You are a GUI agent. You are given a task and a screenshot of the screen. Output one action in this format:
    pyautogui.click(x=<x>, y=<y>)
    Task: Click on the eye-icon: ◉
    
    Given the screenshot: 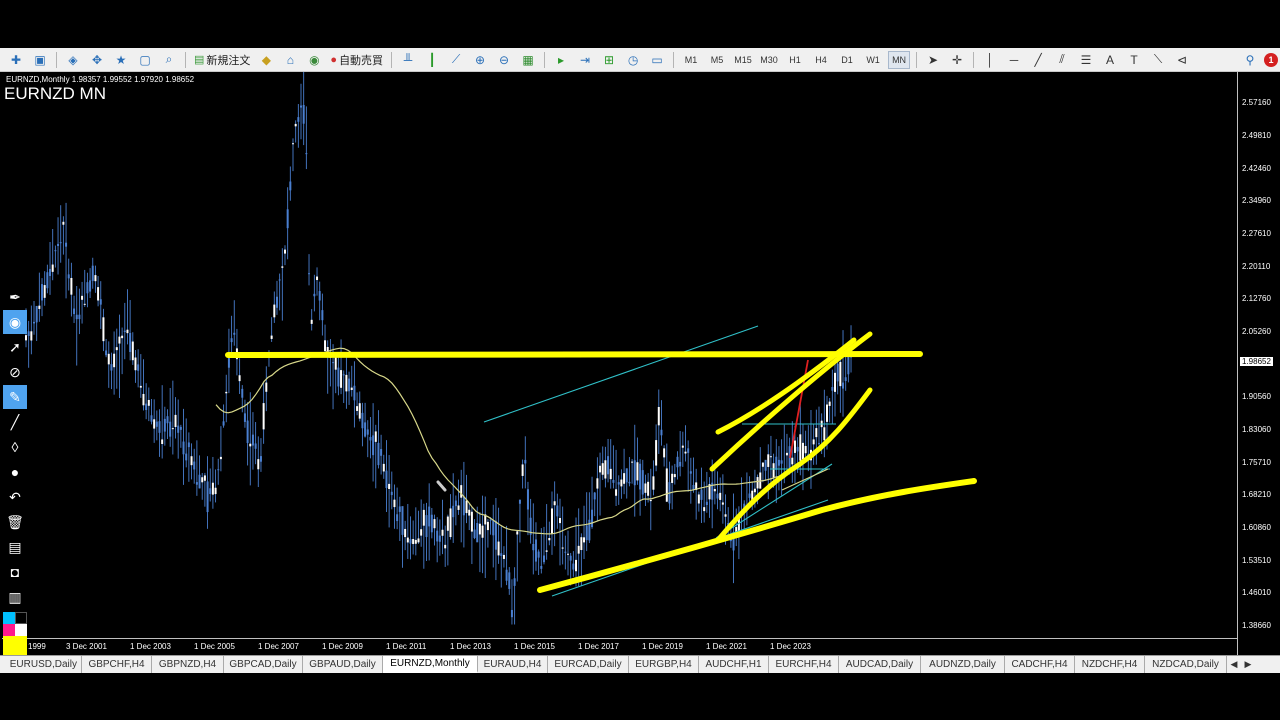 What is the action you would take?
    pyautogui.click(x=15, y=322)
    